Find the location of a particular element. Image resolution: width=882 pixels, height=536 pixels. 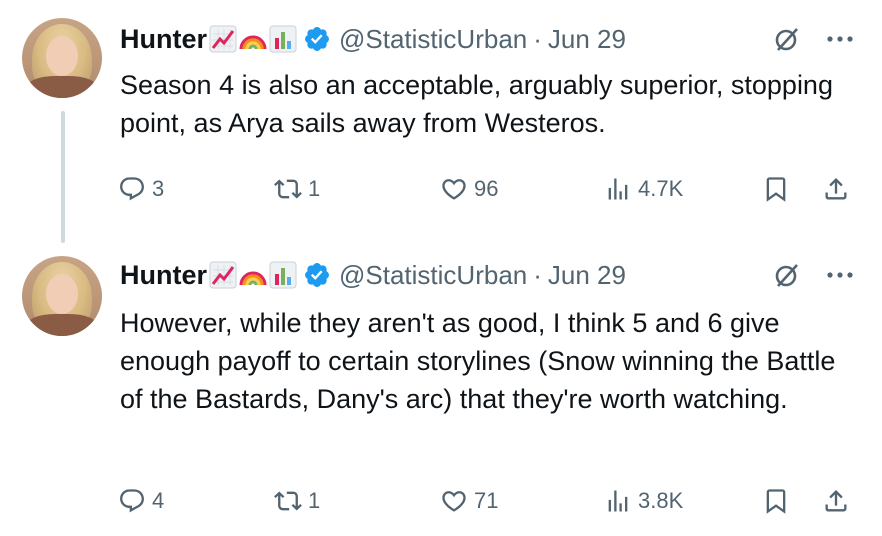

like-count: 96 is located at coordinates (486, 188).